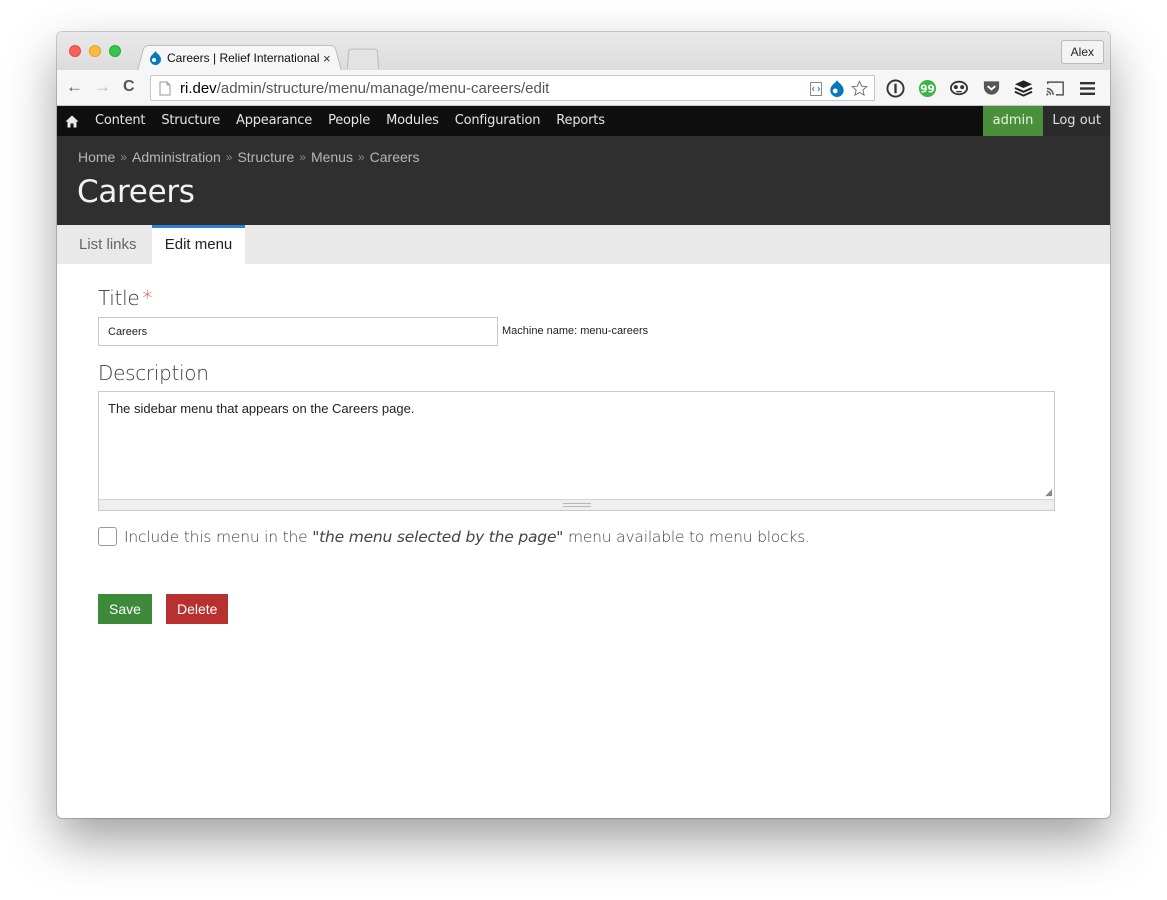  Describe the element at coordinates (102, 87) in the screenshot. I see `forward-arrow-icon: →` at that location.